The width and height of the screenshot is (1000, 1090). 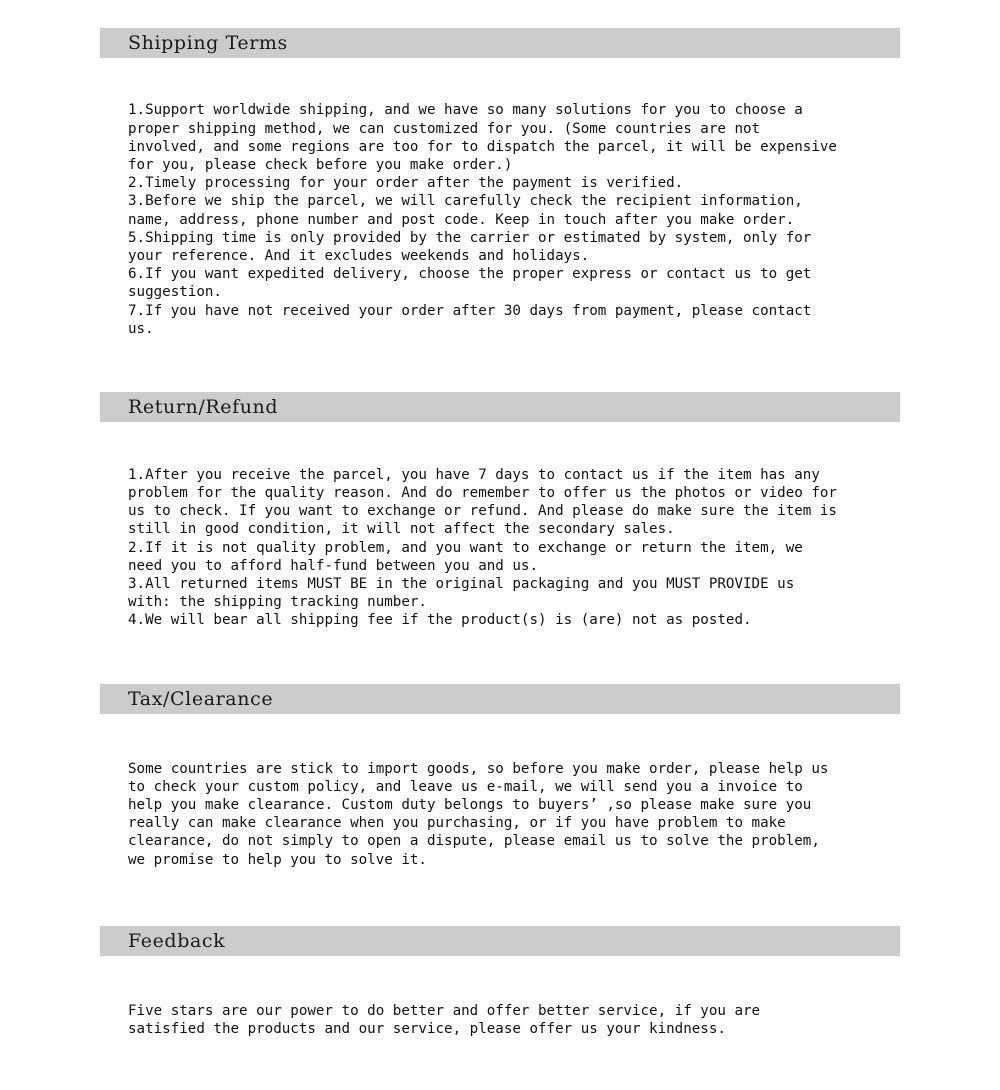 I want to click on section-header-return-refund: Return/Refund, so click(x=500, y=407).